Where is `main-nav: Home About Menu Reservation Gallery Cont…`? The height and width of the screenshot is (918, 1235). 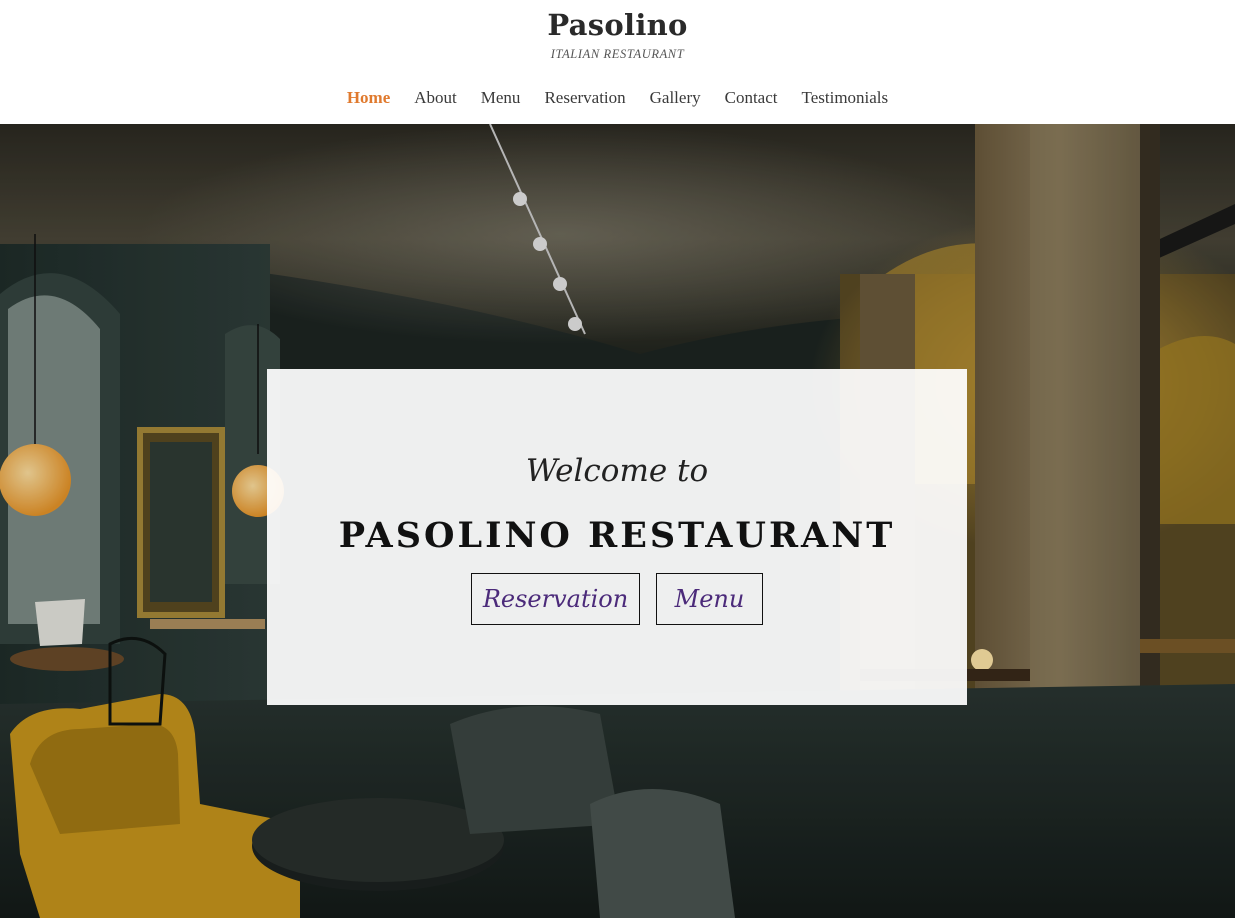 main-nav: Home About Menu Reservation Gallery Cont… is located at coordinates (617, 98).